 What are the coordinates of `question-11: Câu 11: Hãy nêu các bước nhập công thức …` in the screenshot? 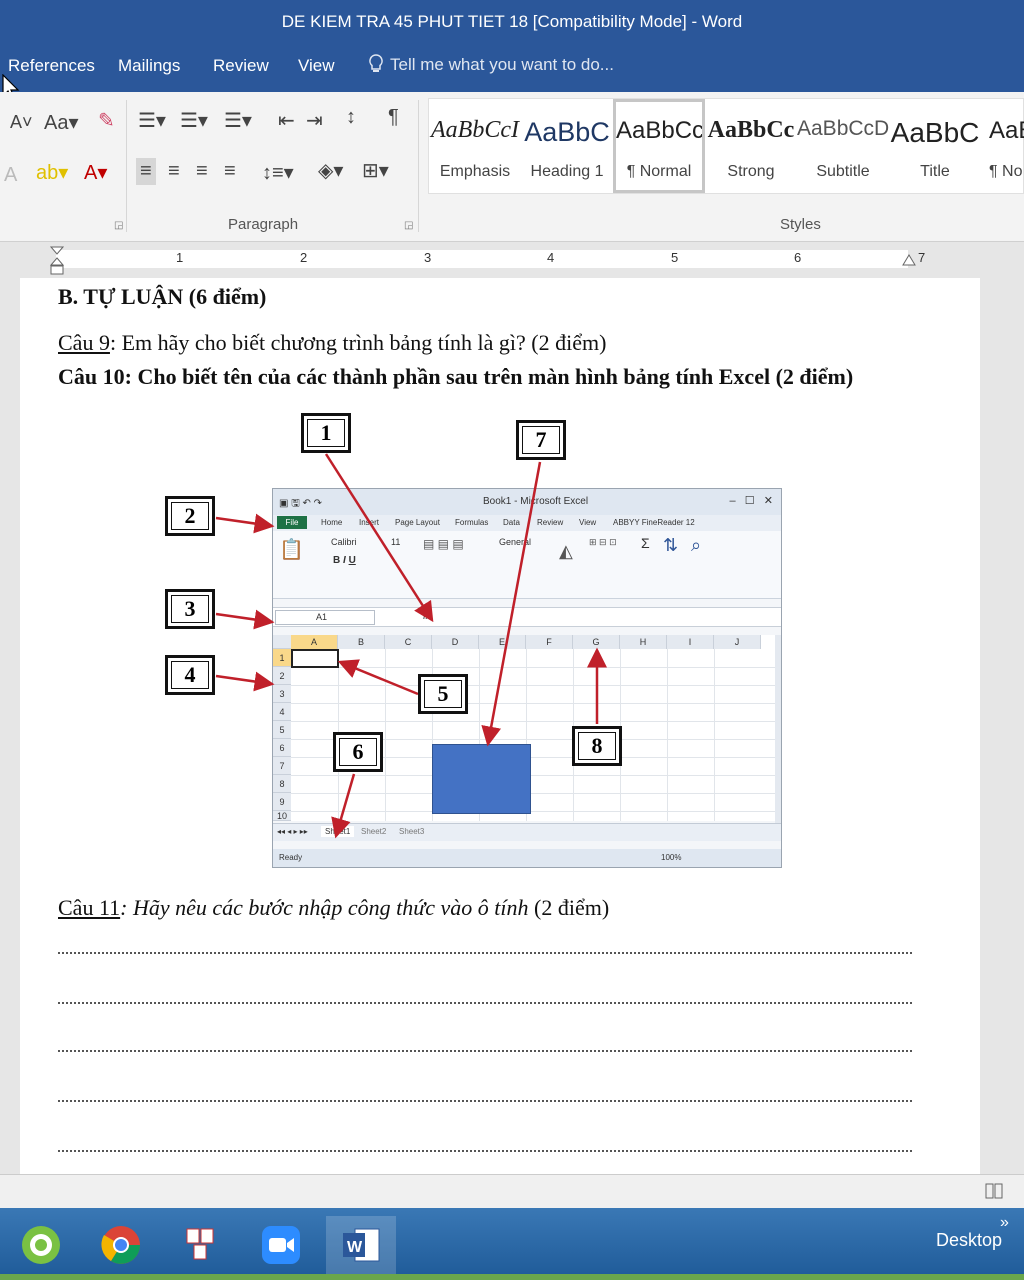 It's located at (333, 908).